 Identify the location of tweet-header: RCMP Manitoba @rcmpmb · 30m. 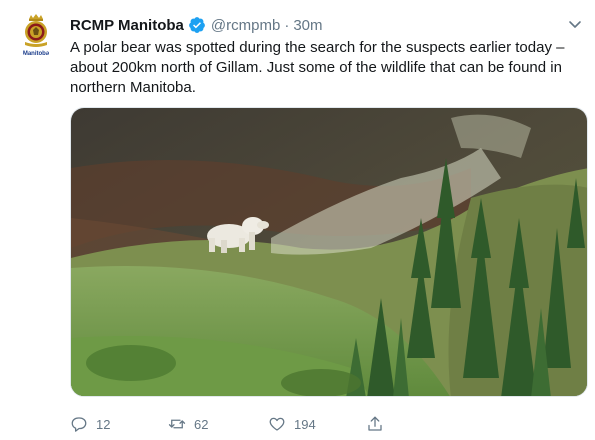
(196, 25).